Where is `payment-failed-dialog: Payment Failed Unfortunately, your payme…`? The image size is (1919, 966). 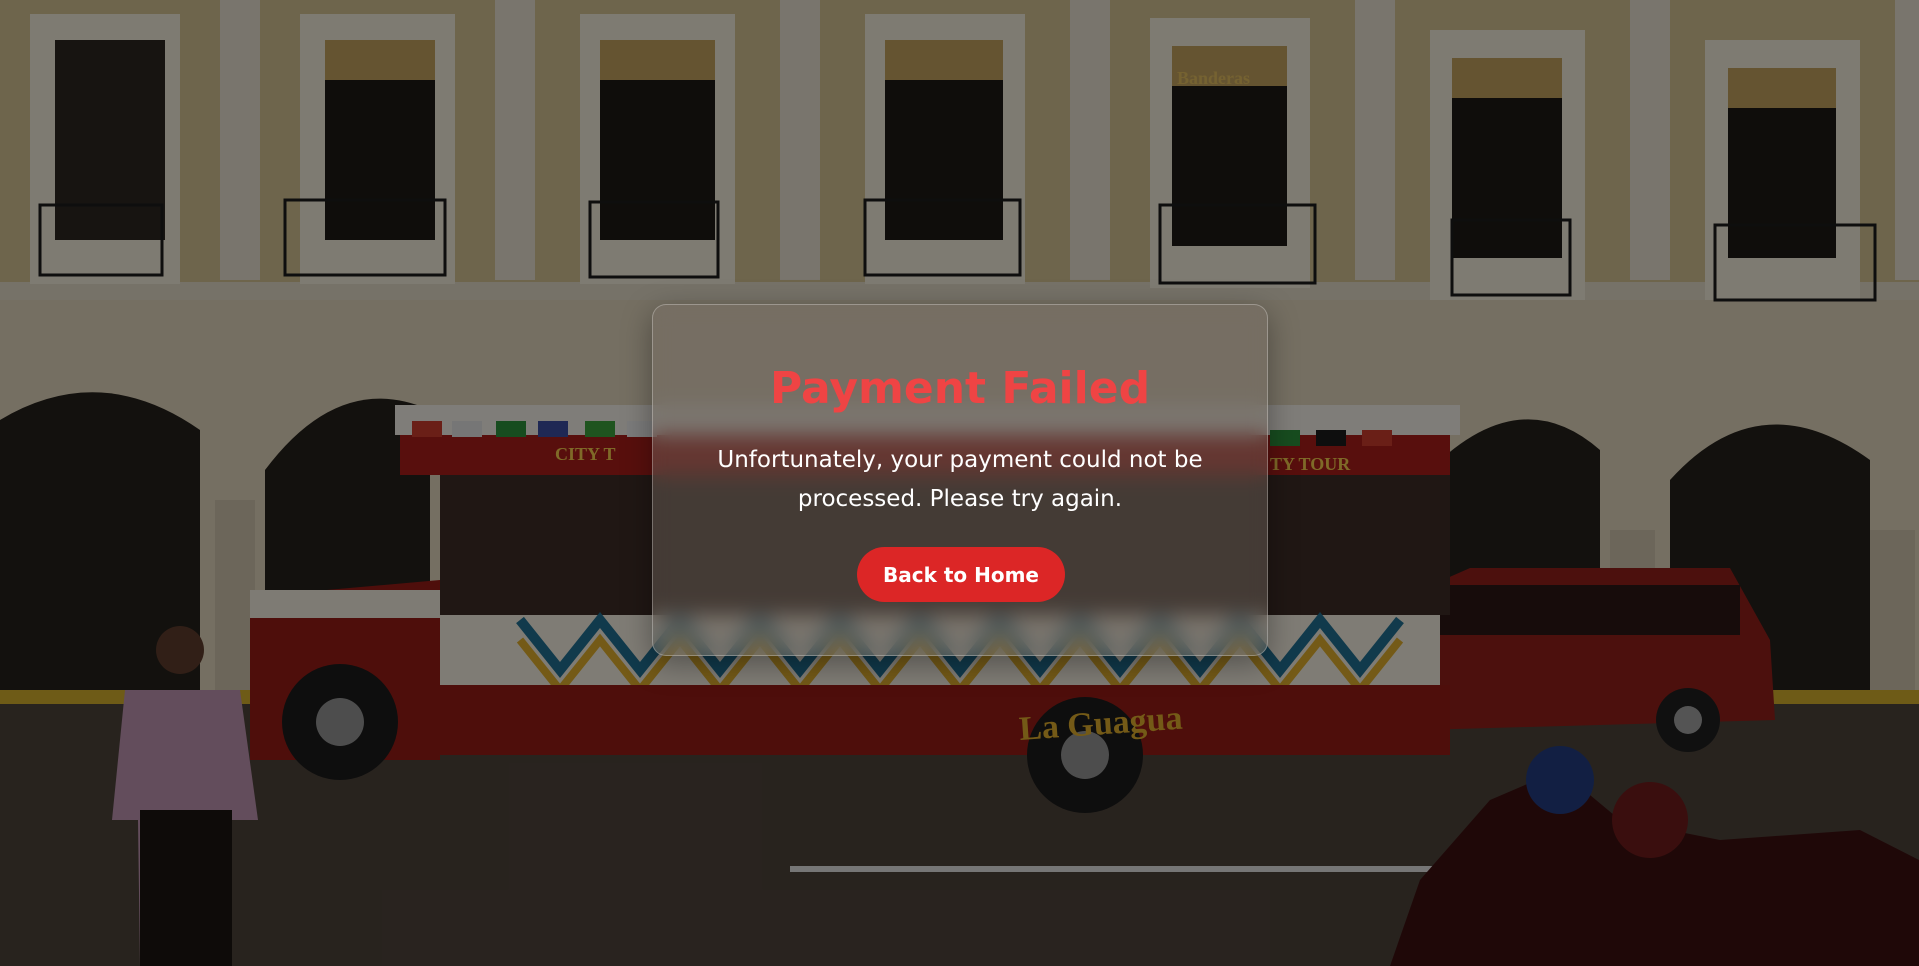 payment-failed-dialog: Payment Failed Unfortunately, your payme… is located at coordinates (960, 480).